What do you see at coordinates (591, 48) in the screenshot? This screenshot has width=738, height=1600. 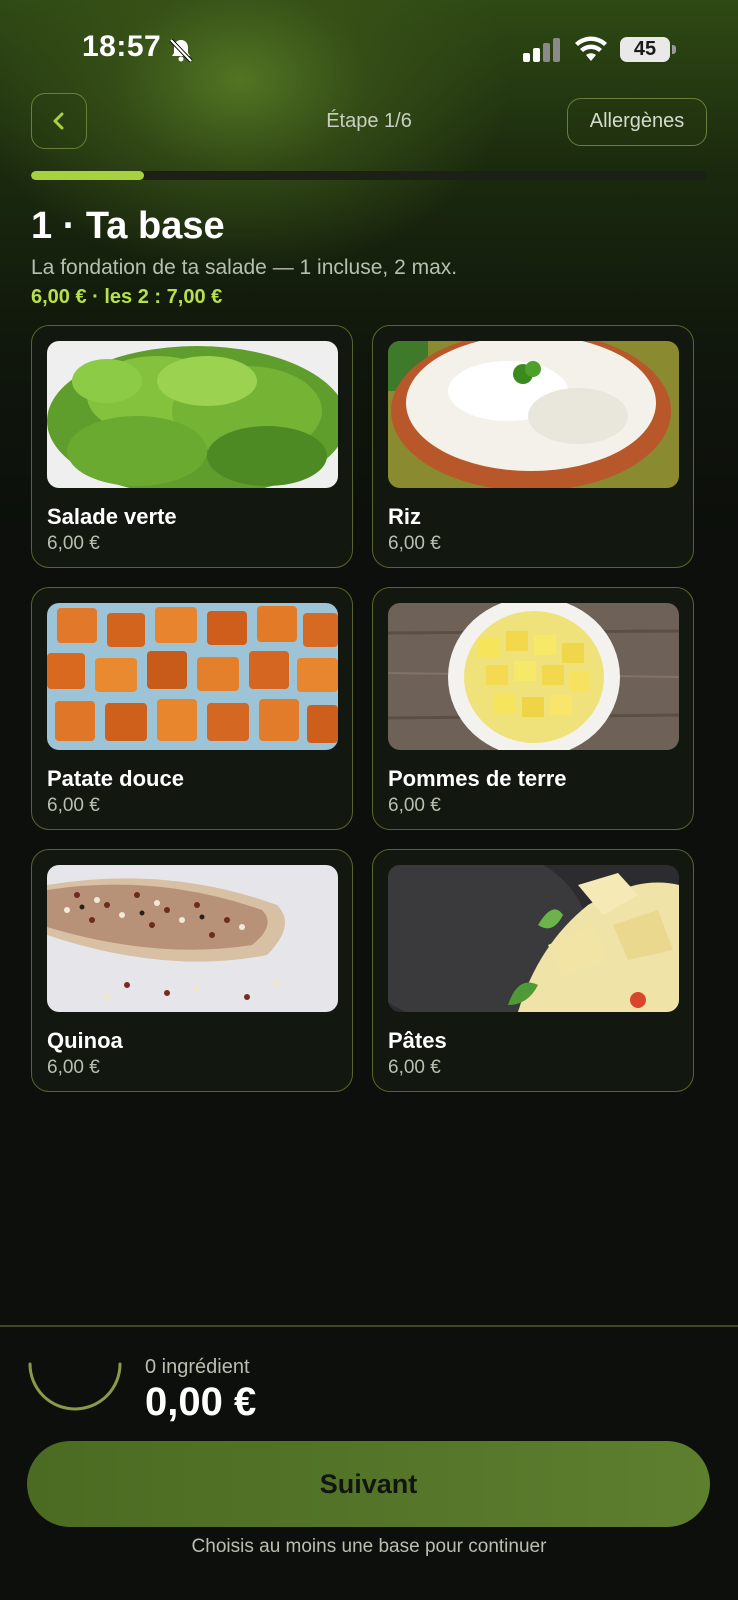 I see `wifi-icon` at bounding box center [591, 48].